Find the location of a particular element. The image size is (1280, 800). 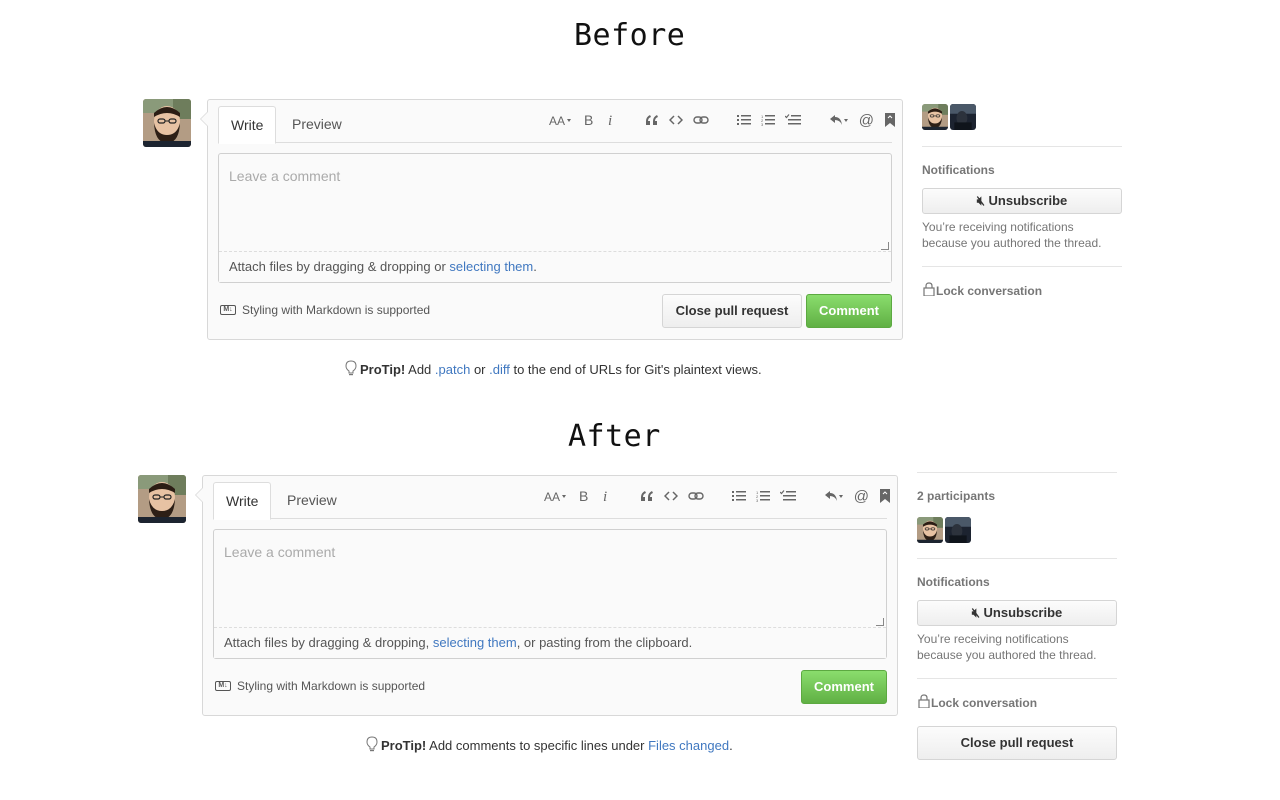

svg-text: AA is located at coordinates (557, 120).